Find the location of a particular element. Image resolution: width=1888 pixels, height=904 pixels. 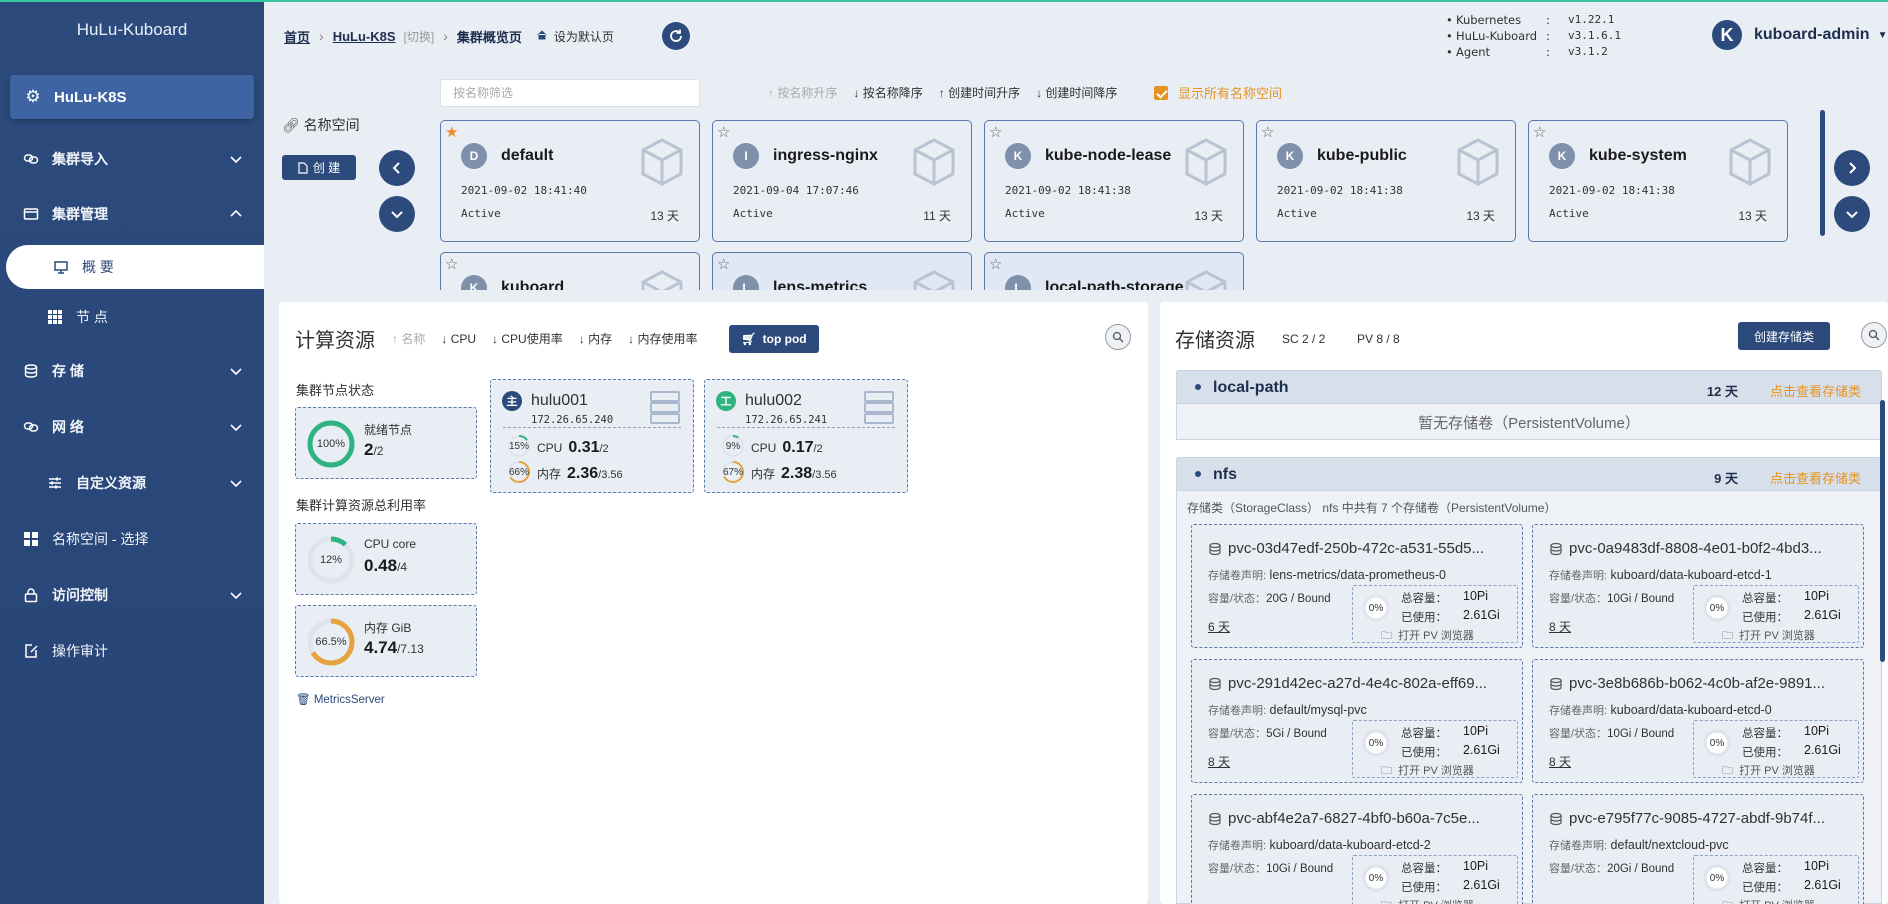

namespace-created: 2021-09-04 17:07:46 is located at coordinates (796, 190).